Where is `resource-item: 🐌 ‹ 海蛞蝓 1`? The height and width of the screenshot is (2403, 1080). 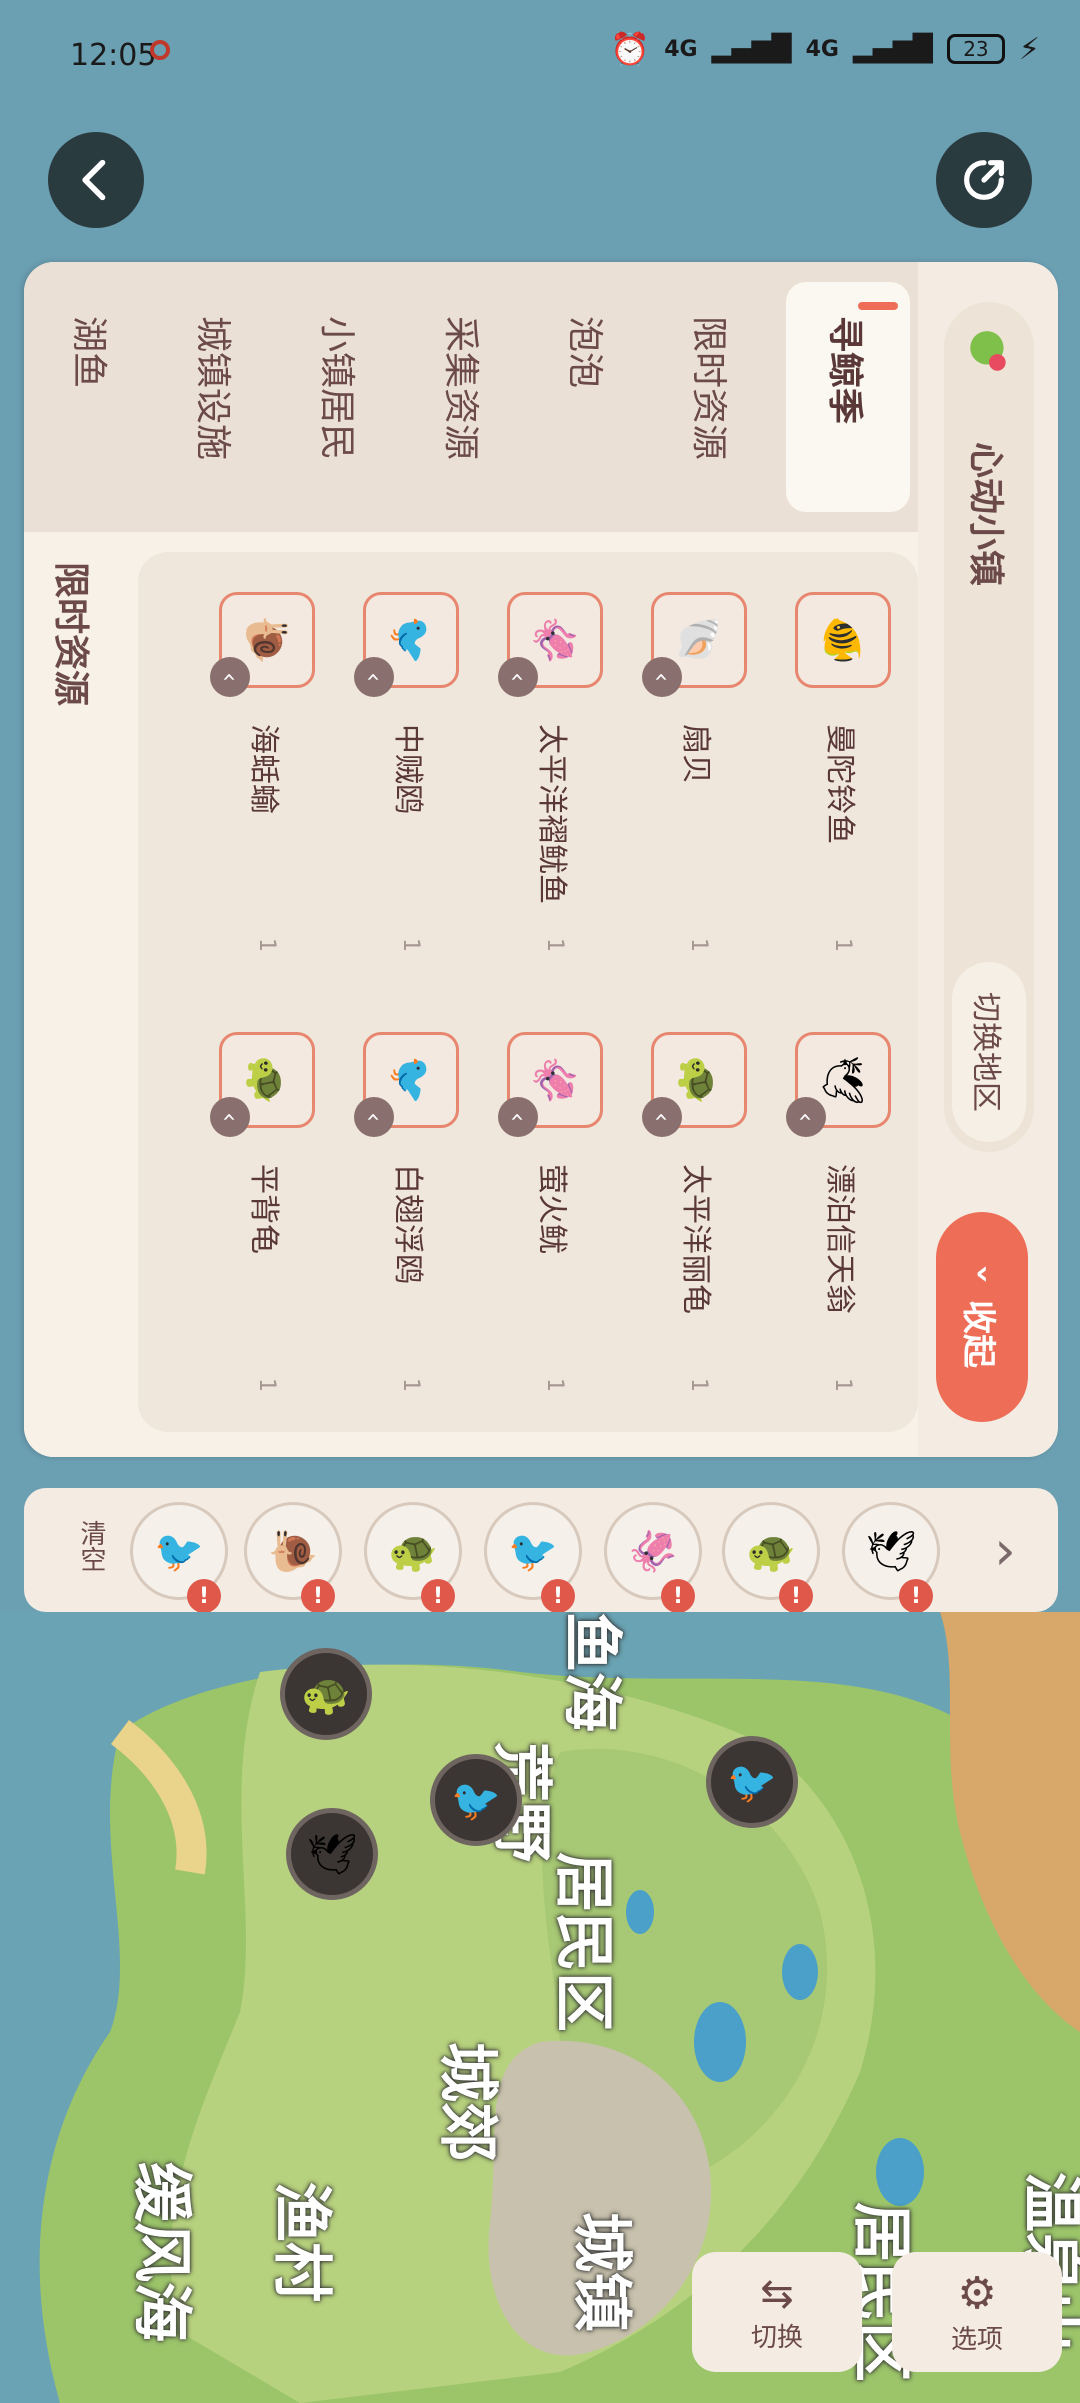
resource-item: 🐌 ‹ 海蛞蝓 1 is located at coordinates (267, 762).